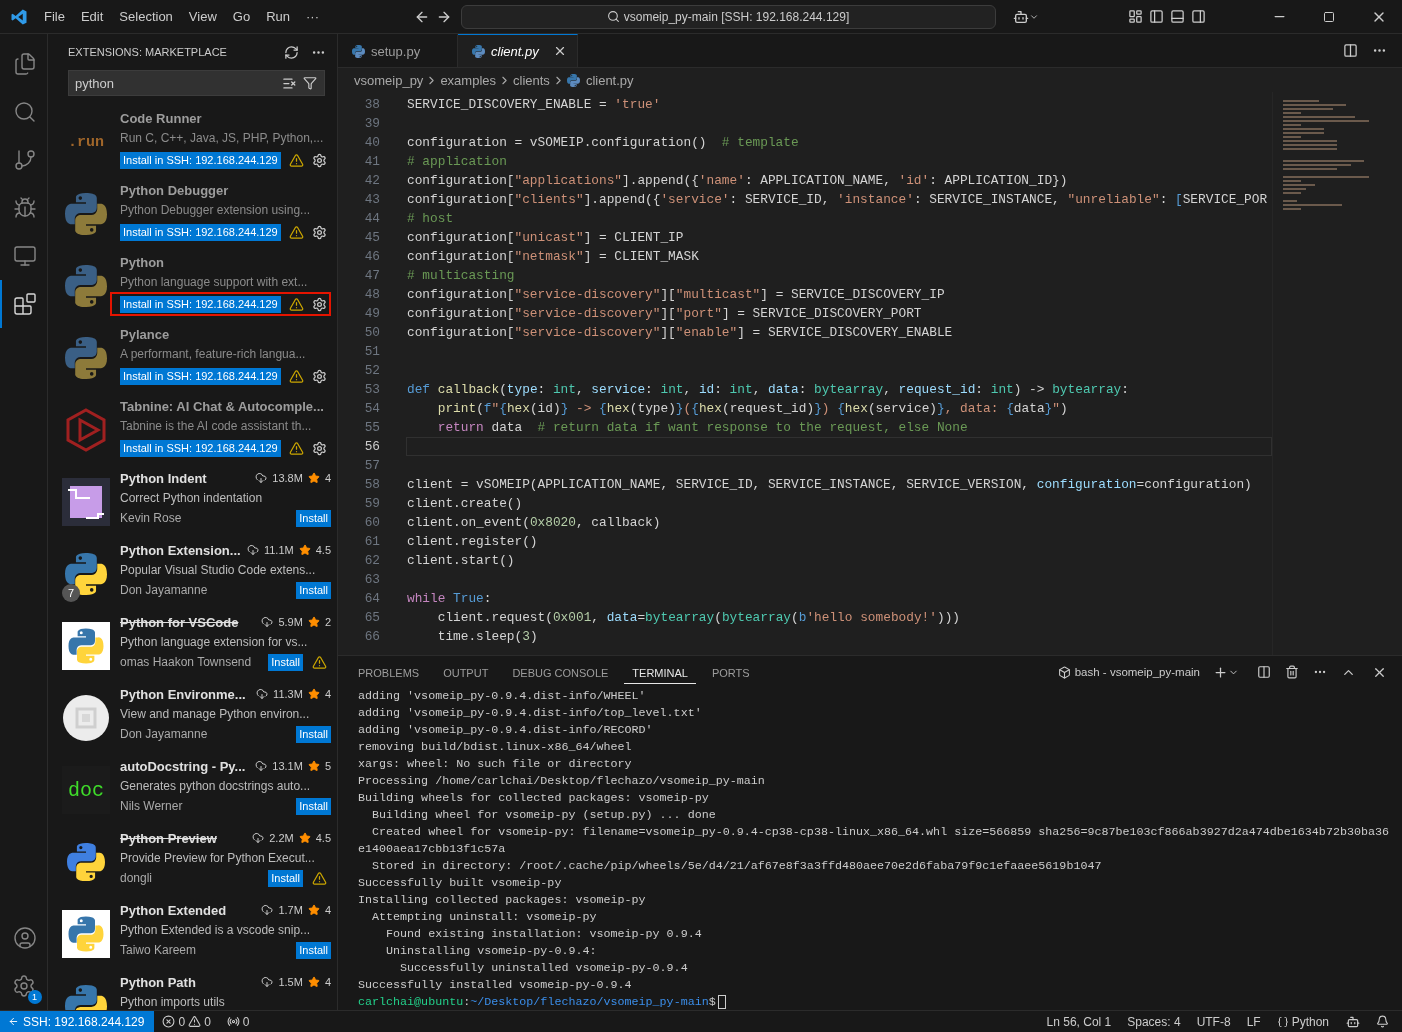  Describe the element at coordinates (161, 118) in the screenshot. I see `extension-name: Code Runner` at that location.